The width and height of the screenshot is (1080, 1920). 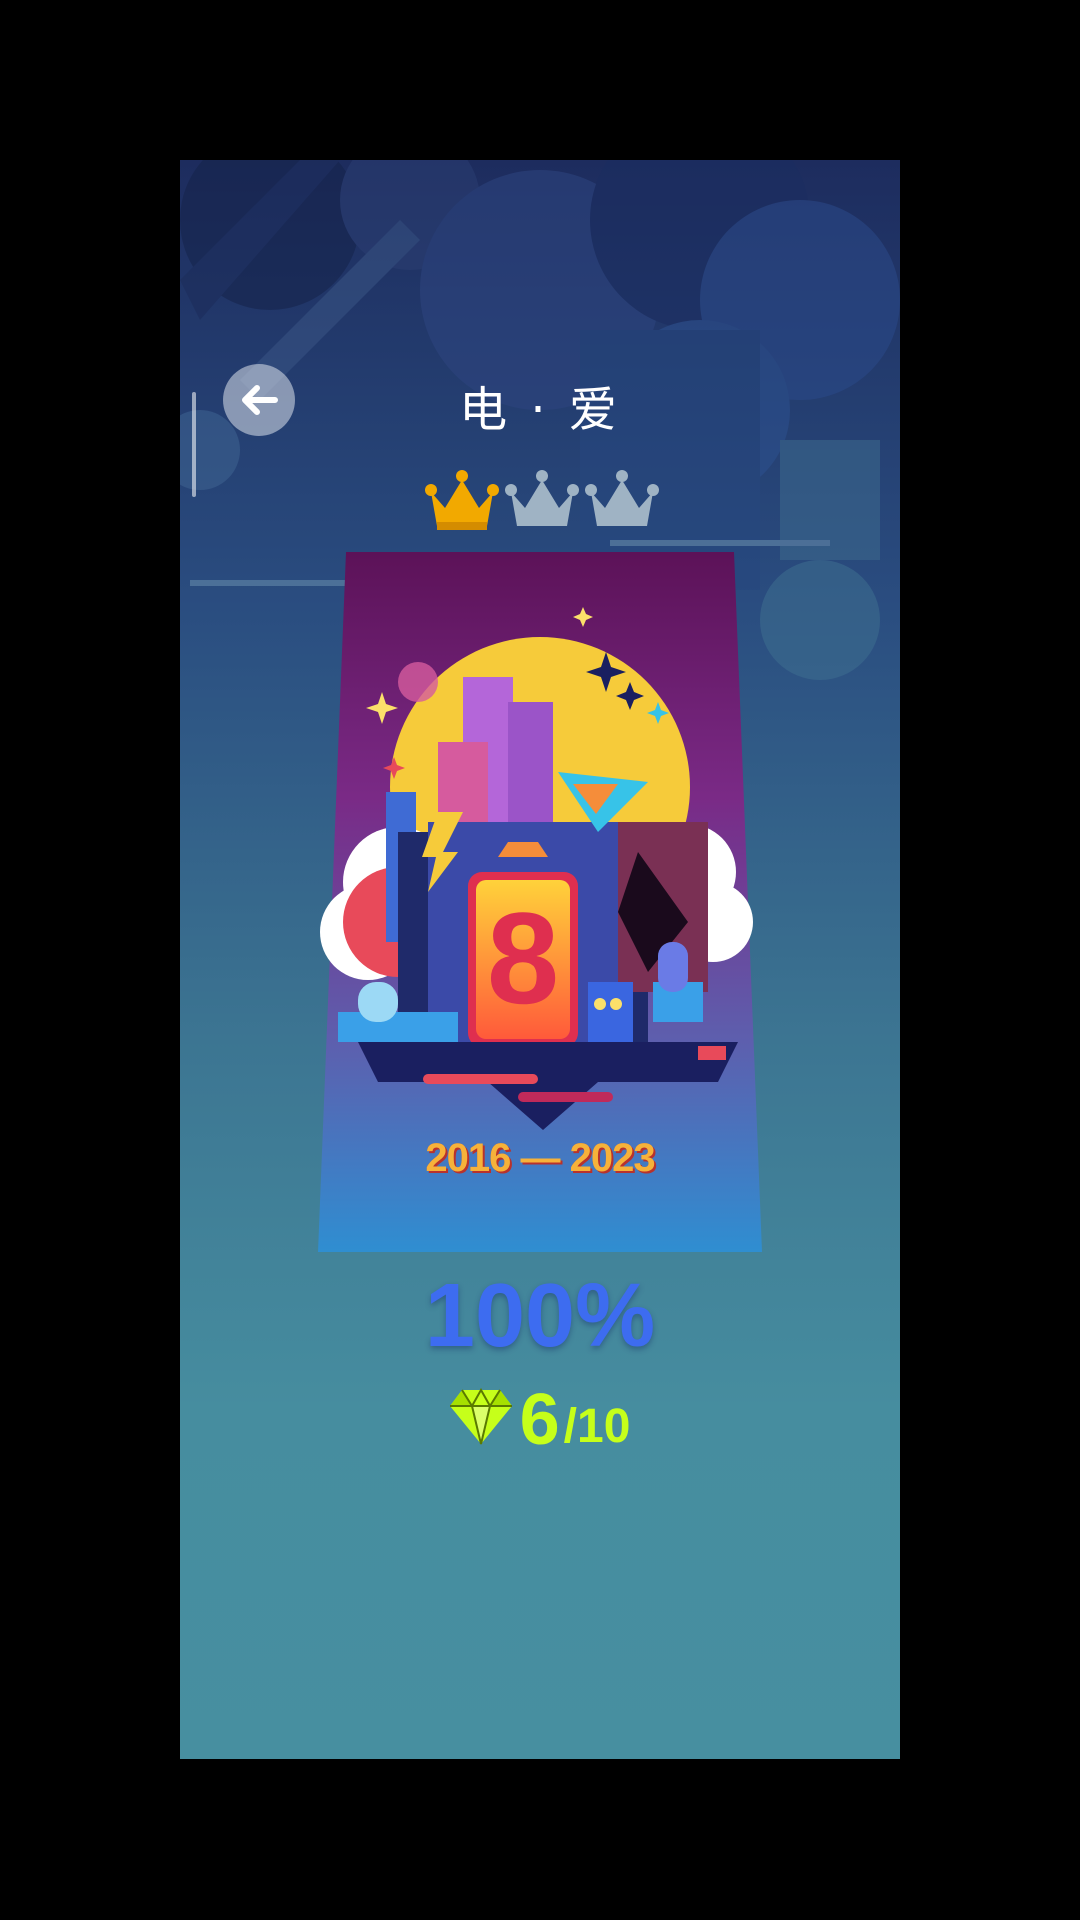 I want to click on cover-number-8: 8, so click(x=523, y=958).